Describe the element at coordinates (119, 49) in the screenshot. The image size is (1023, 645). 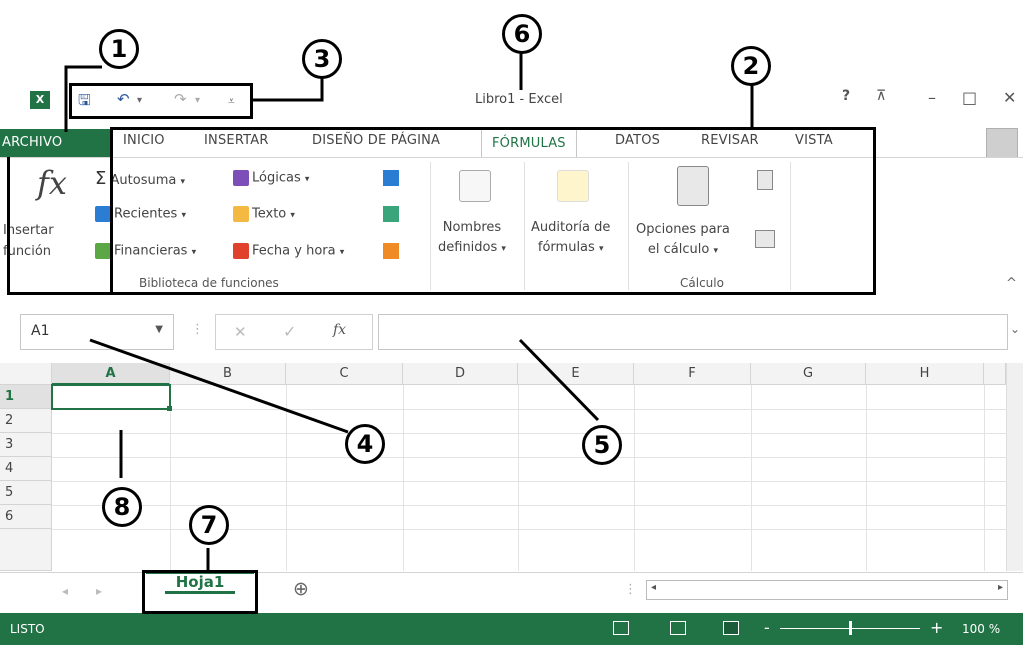
I see `annotation-1: 1` at that location.